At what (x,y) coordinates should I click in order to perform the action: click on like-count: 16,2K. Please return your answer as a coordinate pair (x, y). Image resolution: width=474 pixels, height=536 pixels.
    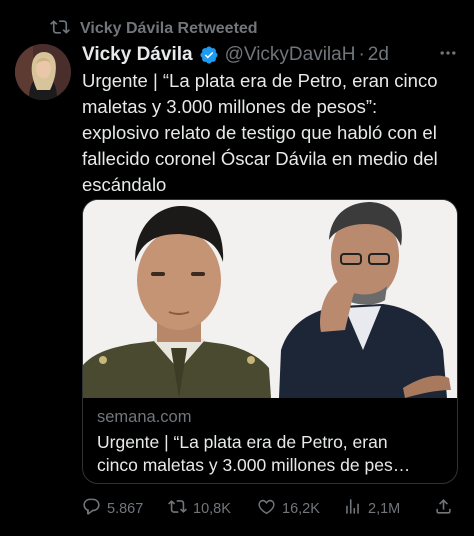
    Looking at the image, I should click on (301, 508).